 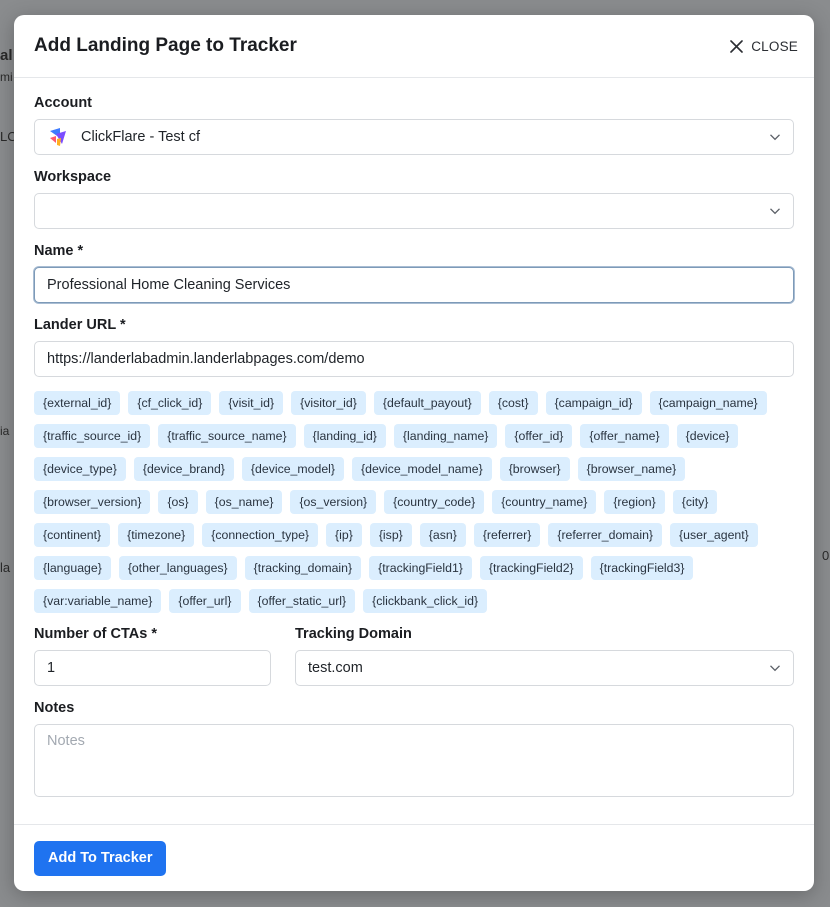 What do you see at coordinates (66, 741) in the screenshot?
I see `notes-placeholder: Notes` at bounding box center [66, 741].